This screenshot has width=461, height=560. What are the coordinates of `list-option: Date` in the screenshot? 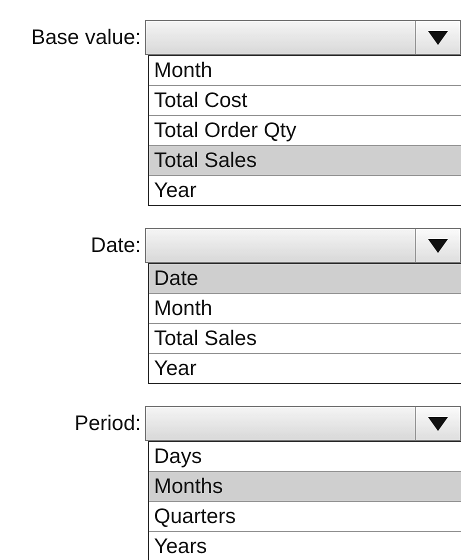 It's located at (305, 279).